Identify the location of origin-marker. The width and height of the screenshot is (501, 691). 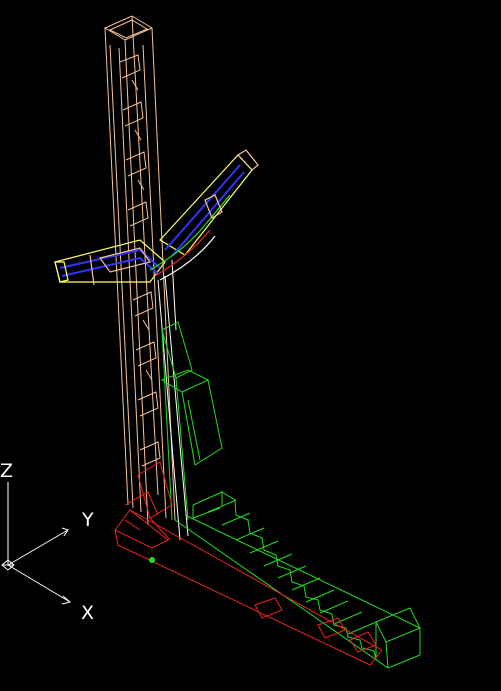
(152, 560).